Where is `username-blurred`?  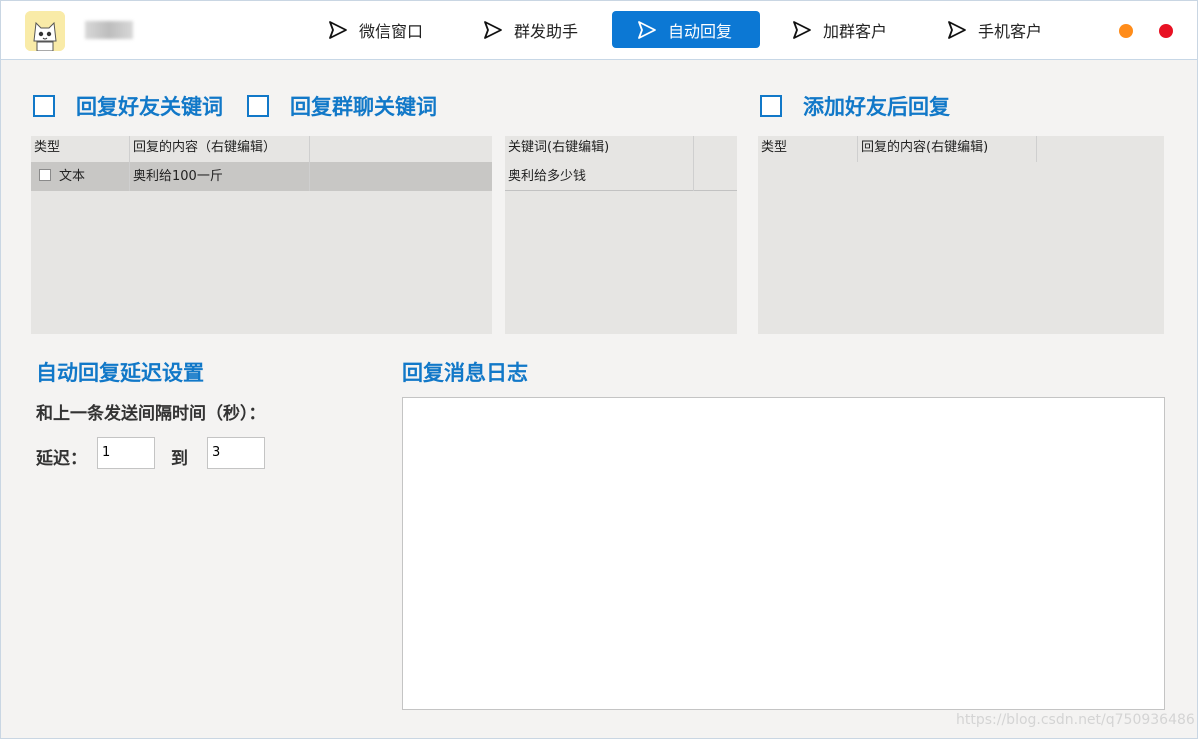
username-blurred is located at coordinates (109, 30).